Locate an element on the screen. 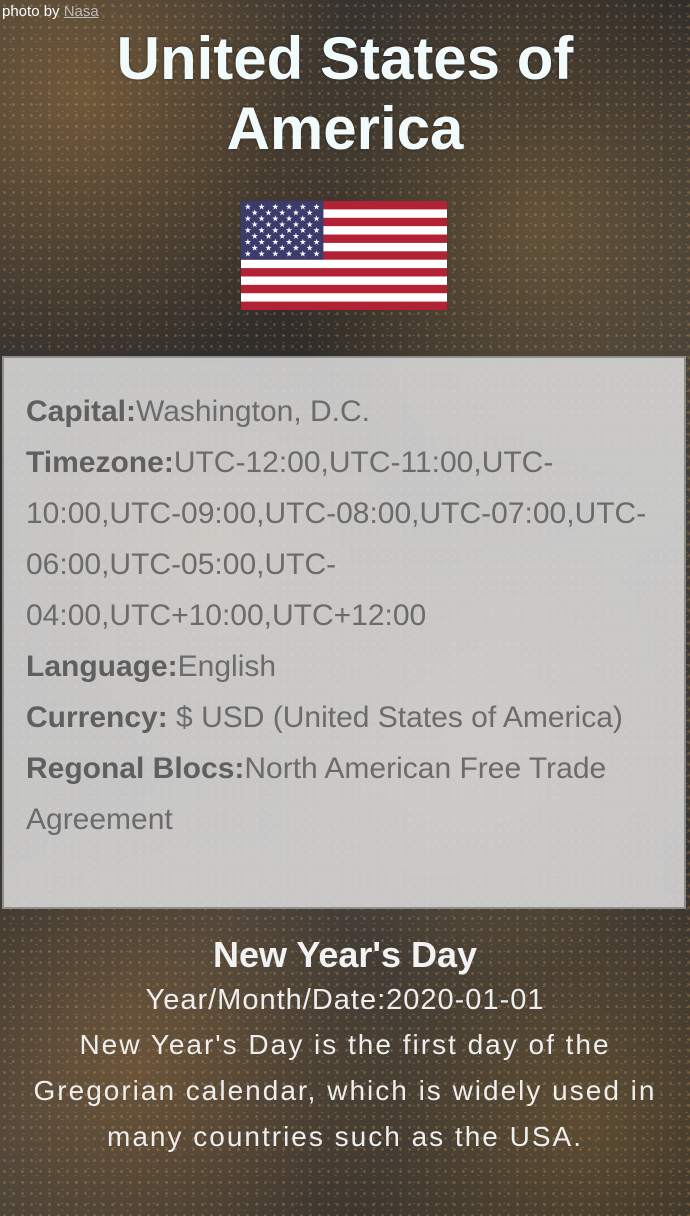  holiday-date-value: 2020-01-01 is located at coordinates (465, 1000).